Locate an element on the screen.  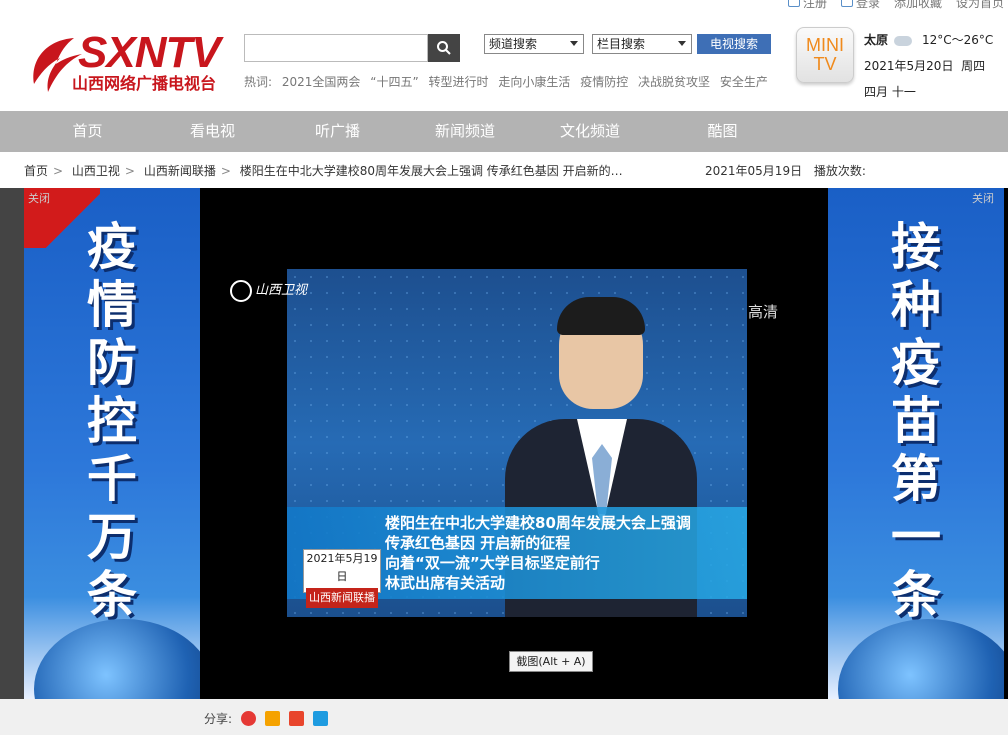
share-bar: 分享: is located at coordinates (266, 718).